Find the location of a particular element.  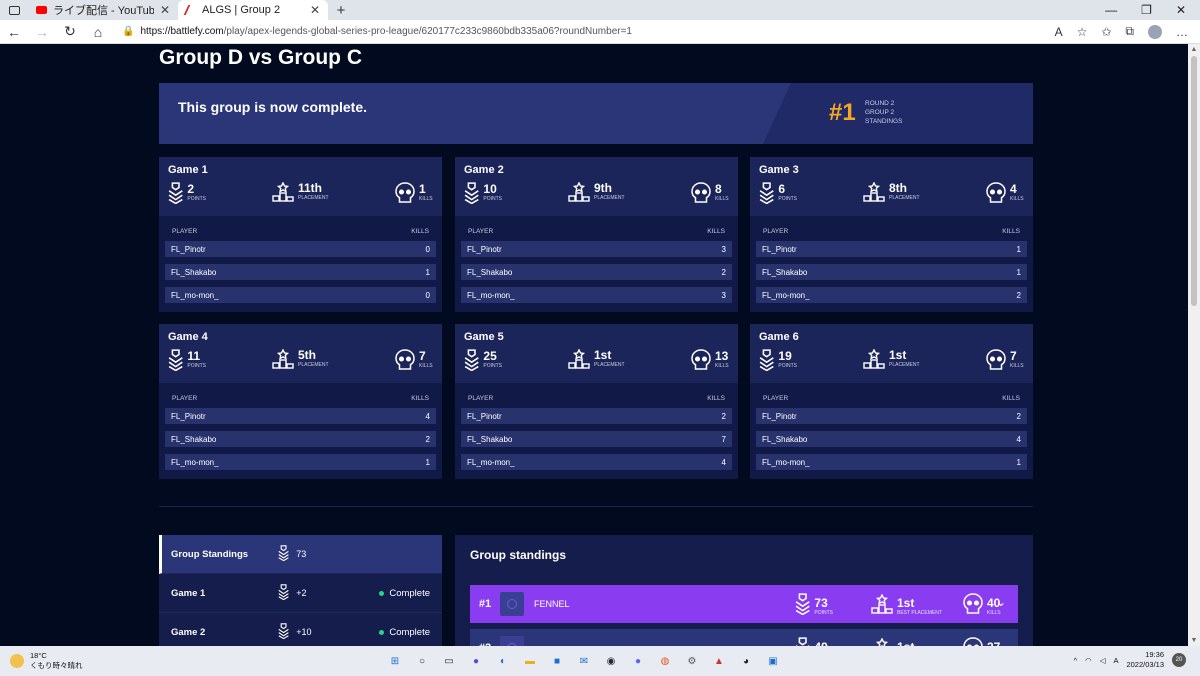

player-kills: 1 is located at coordinates (427, 272).